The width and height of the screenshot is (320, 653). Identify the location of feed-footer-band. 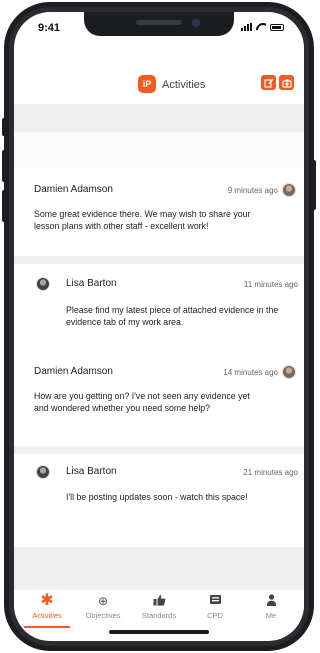
(159, 568).